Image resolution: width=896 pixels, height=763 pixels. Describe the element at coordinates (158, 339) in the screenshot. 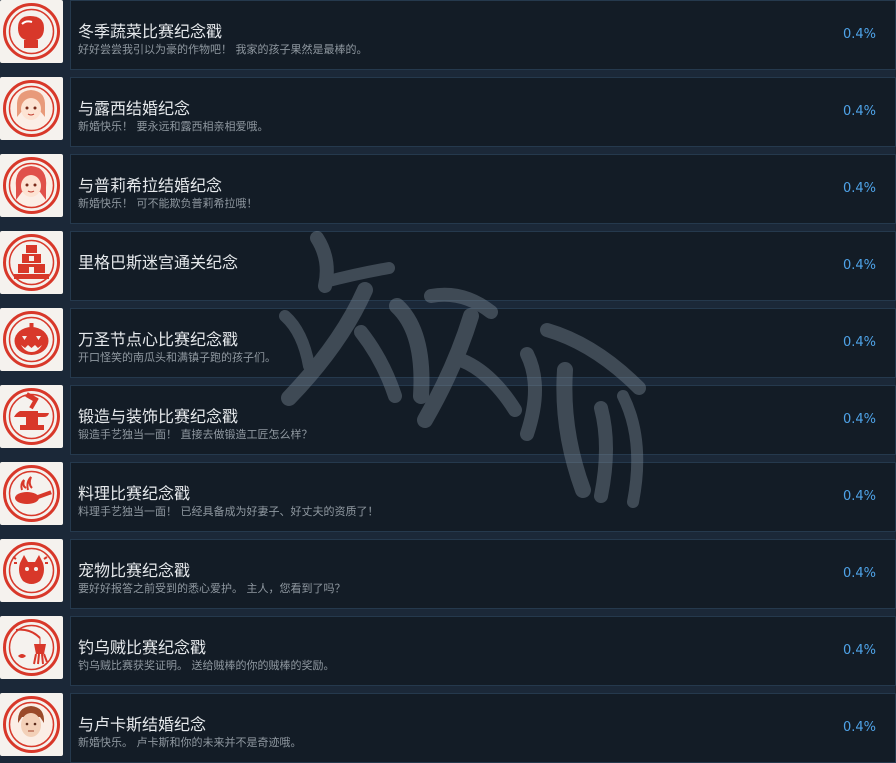

I see `achievement-title: 万圣节点心比赛纪念戳` at that location.